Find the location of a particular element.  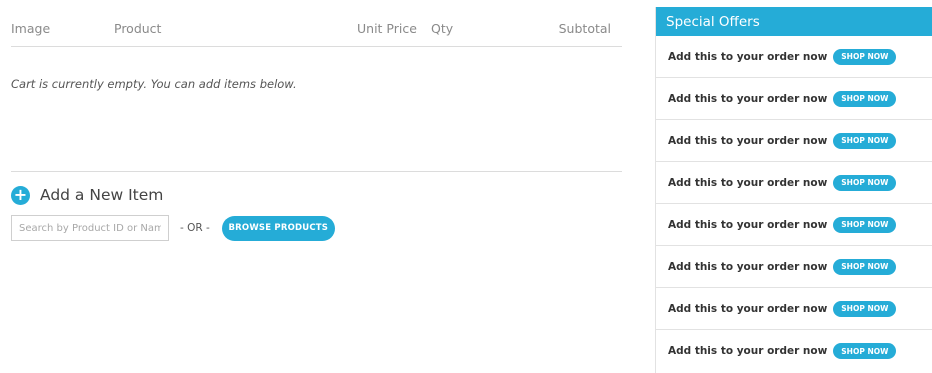

browse-products-button: BROWSE PRODUCTS is located at coordinates (278, 228).